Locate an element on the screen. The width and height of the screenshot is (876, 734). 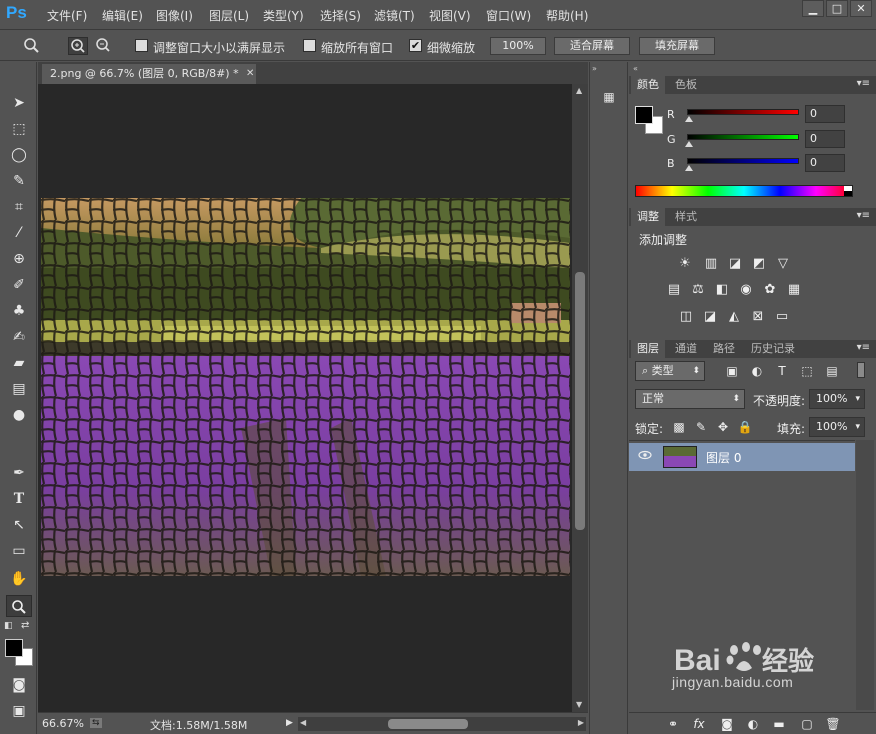
move-tool-icon: ➤ is located at coordinates (19, 103).